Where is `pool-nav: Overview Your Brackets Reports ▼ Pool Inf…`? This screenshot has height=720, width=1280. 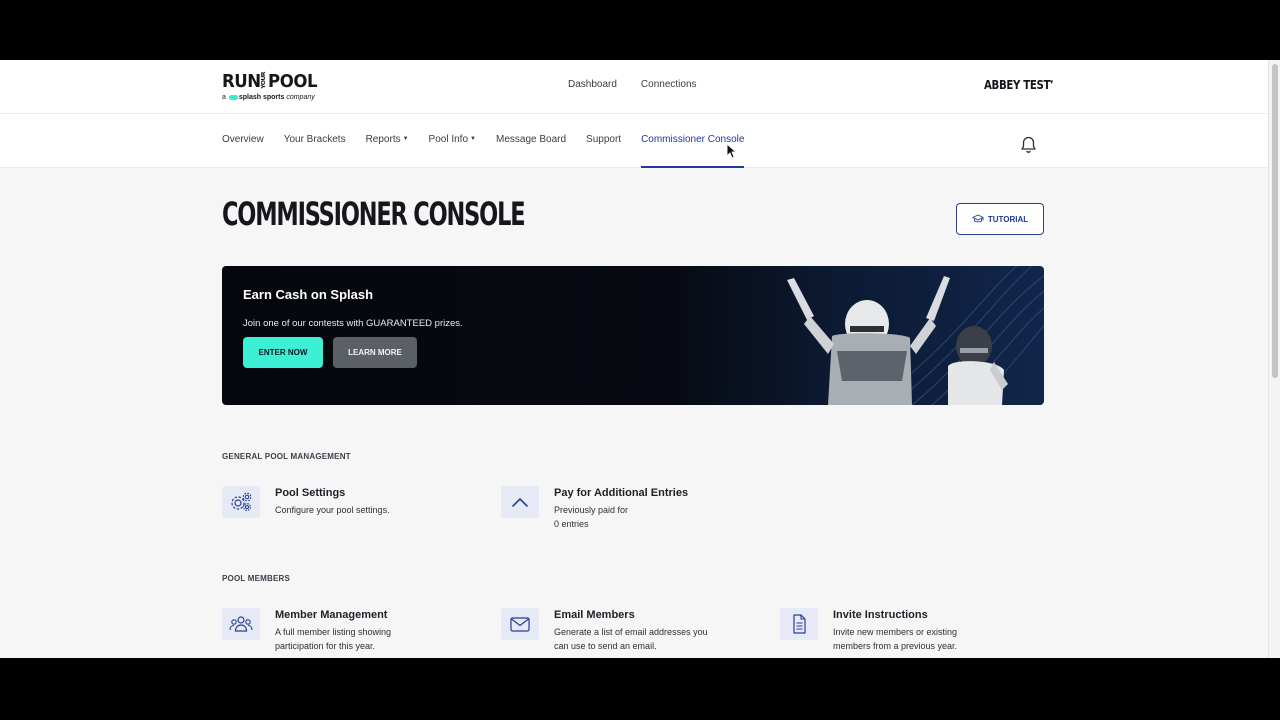
pool-nav: Overview Your Brackets Reports ▼ Pool Inf… is located at coordinates (634, 141).